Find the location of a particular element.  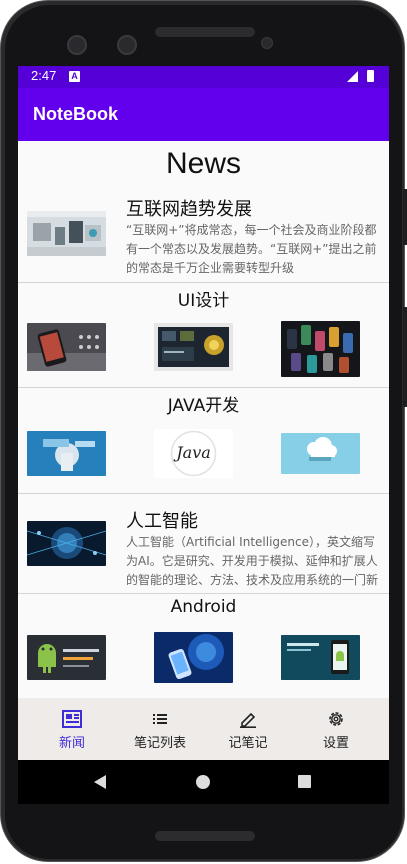

status-bar: 2:47 A is located at coordinates (203, 77).